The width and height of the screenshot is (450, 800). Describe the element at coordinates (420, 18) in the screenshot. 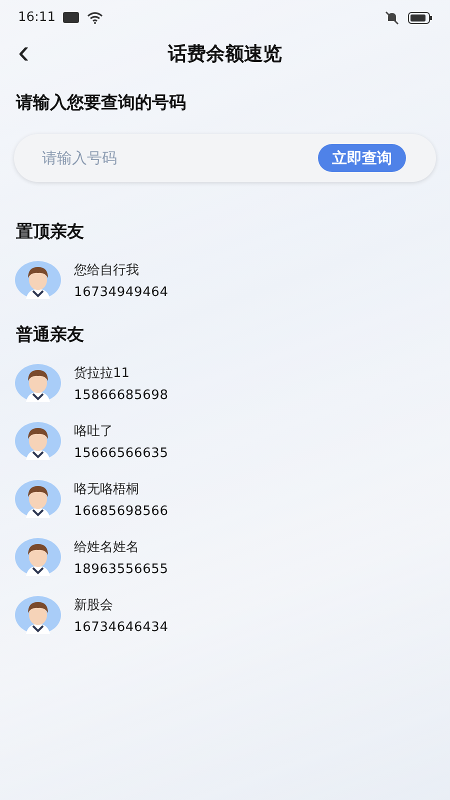

I see `battery-icon` at that location.